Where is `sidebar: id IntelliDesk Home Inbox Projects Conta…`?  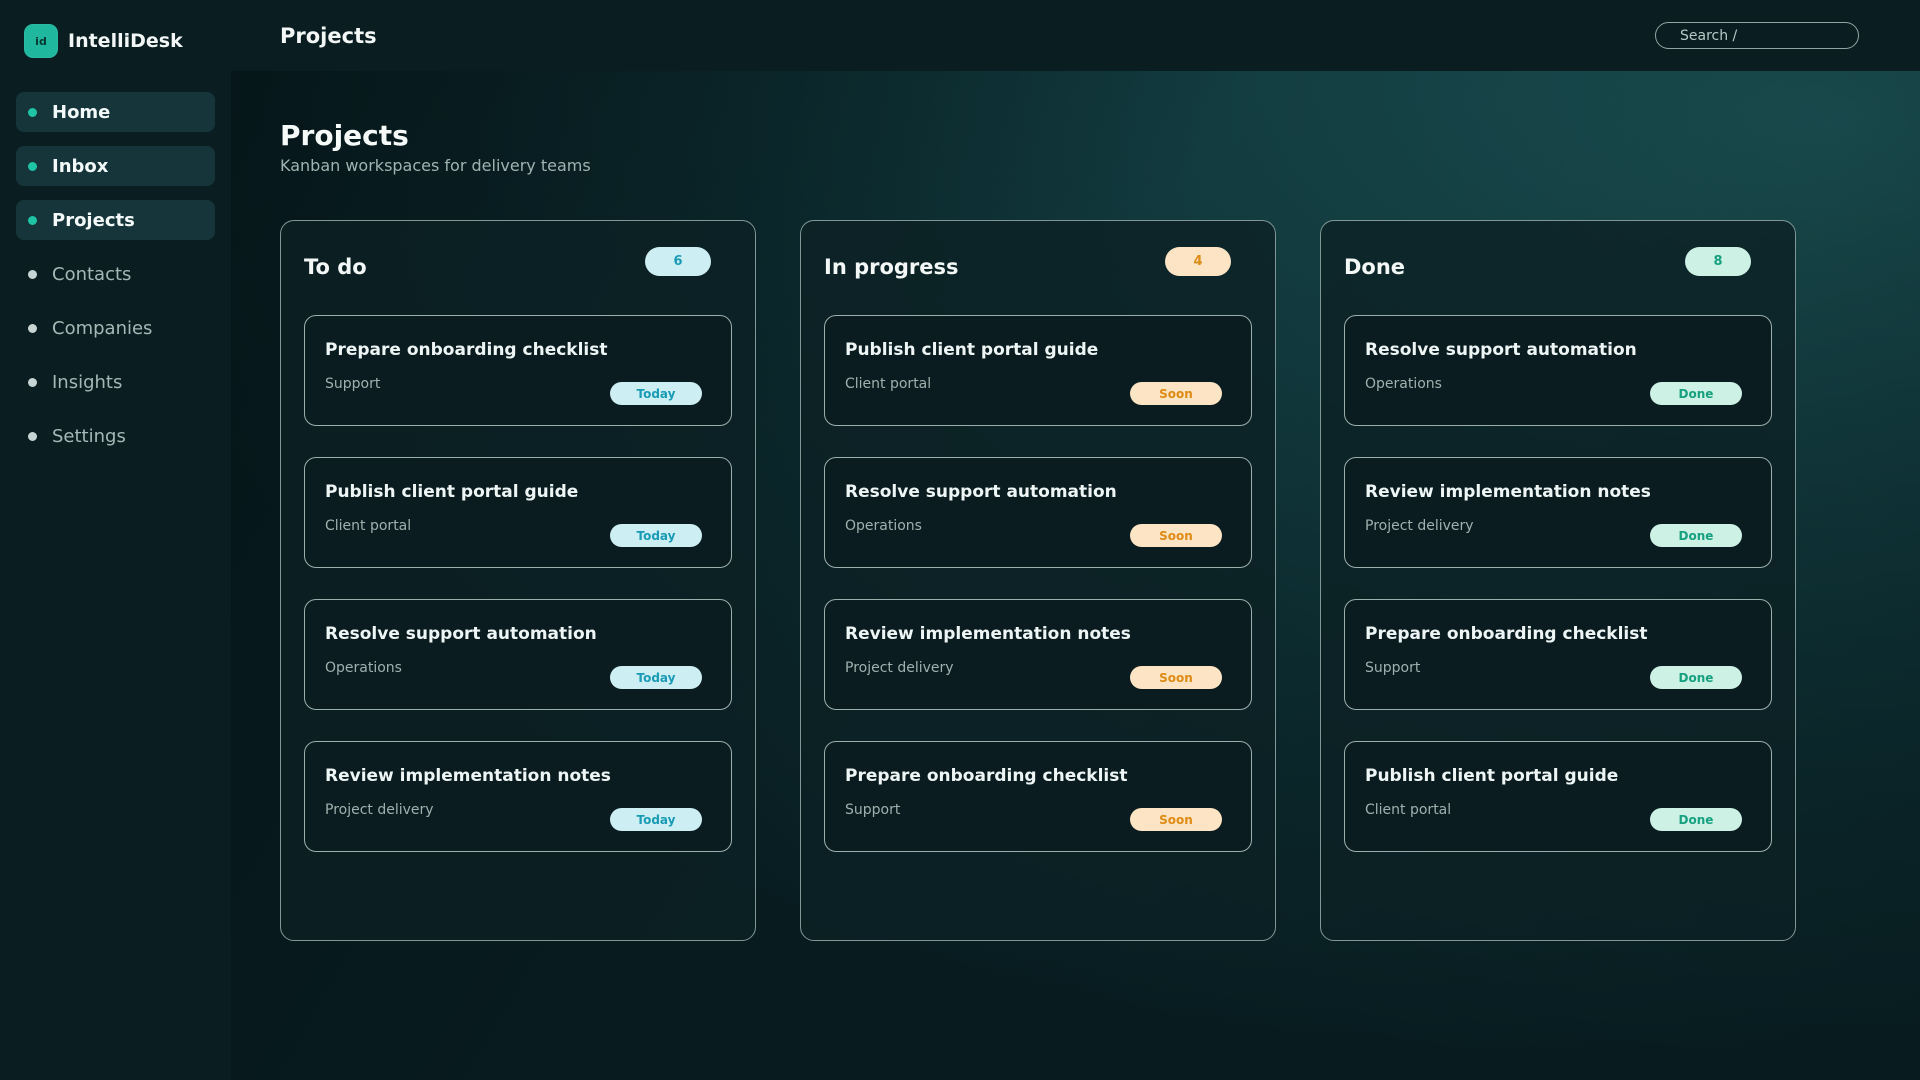 sidebar: id IntelliDesk Home Inbox Projects Conta… is located at coordinates (115, 540).